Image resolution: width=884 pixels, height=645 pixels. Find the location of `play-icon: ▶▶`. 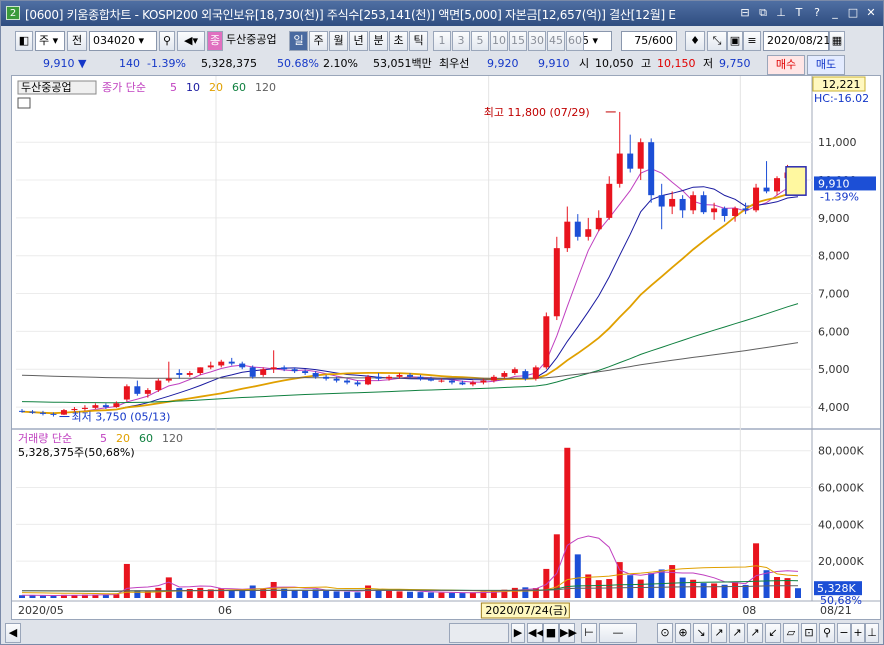

play-icon: ▶▶ is located at coordinates (568, 633).